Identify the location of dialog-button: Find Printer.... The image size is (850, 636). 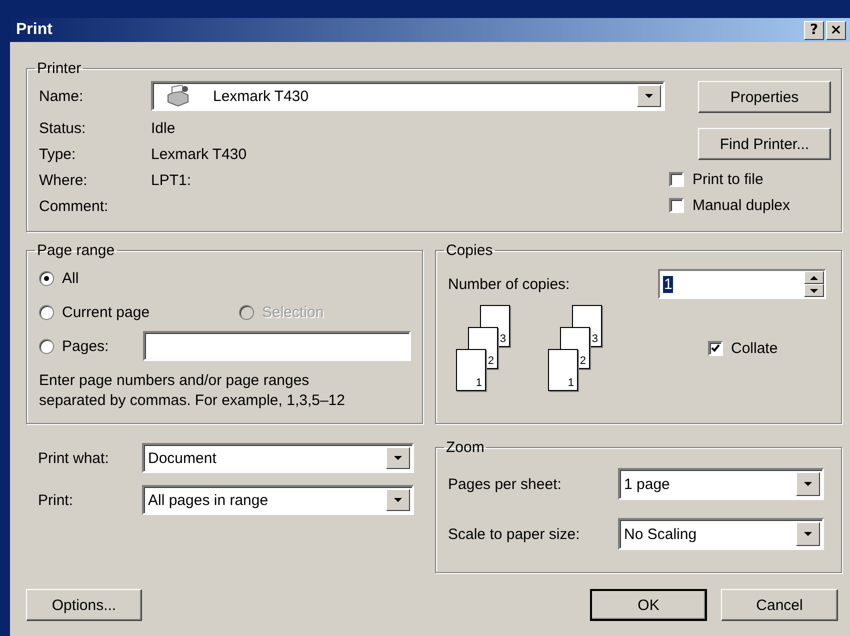
(764, 144).